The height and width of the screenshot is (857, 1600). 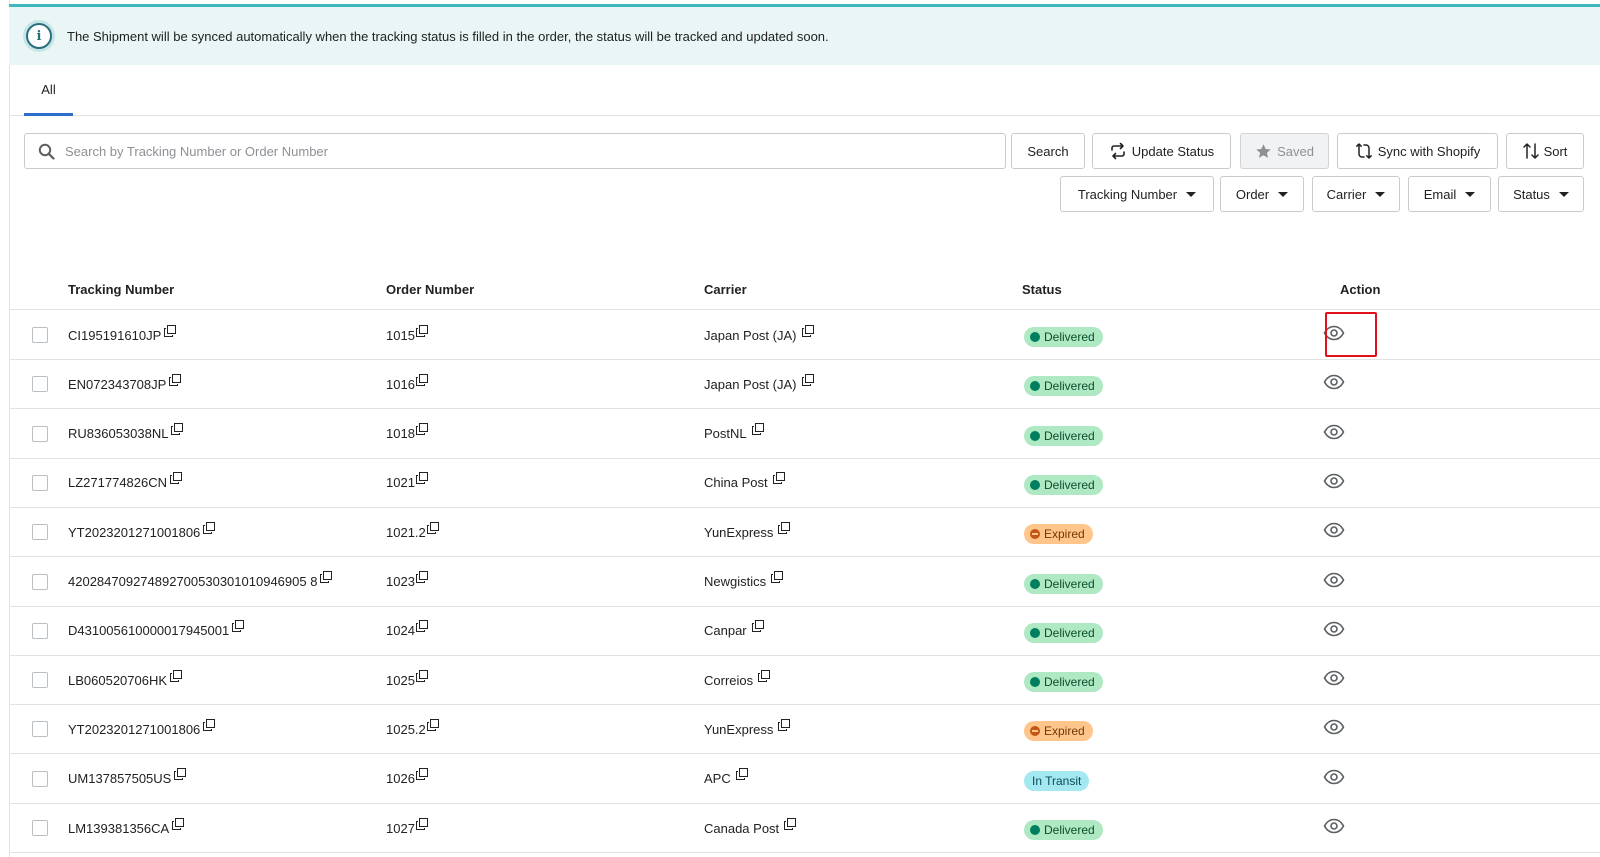 I want to click on order-number: 1025, so click(x=400, y=680).